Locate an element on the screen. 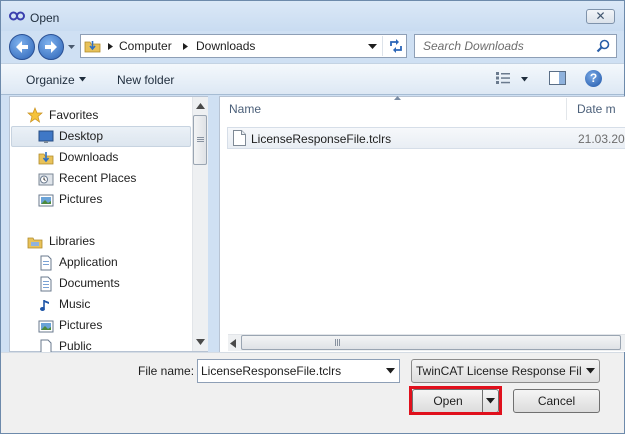 The image size is (625, 434). chevron-down-icon is located at coordinates (82, 79).